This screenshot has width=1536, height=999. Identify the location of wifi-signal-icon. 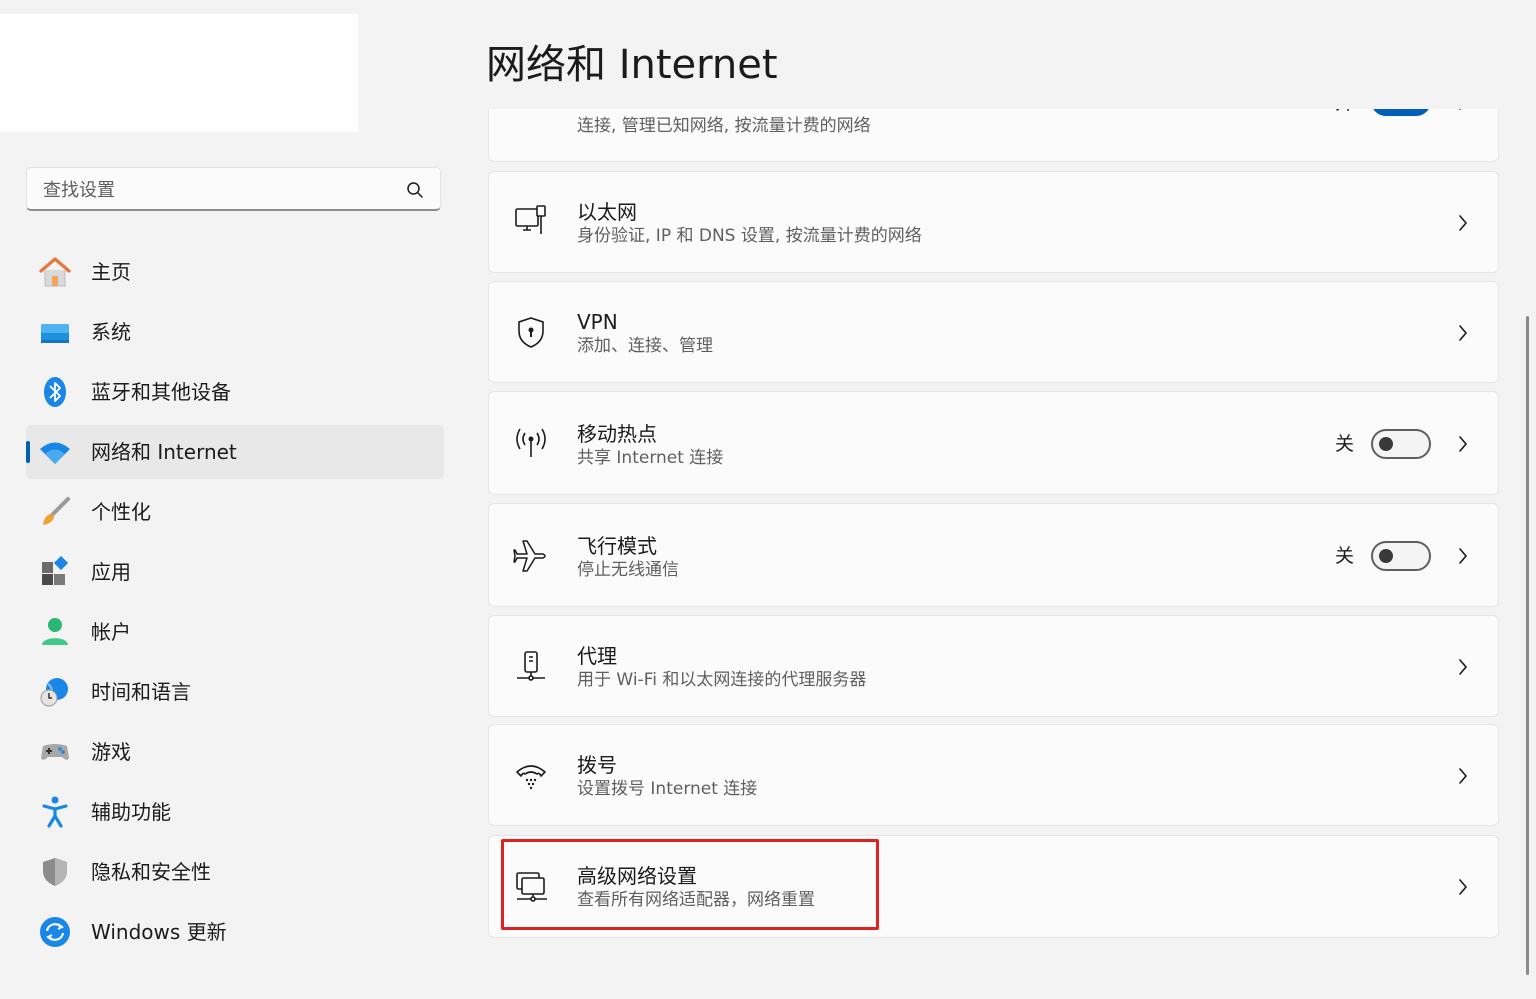
(531, 121).